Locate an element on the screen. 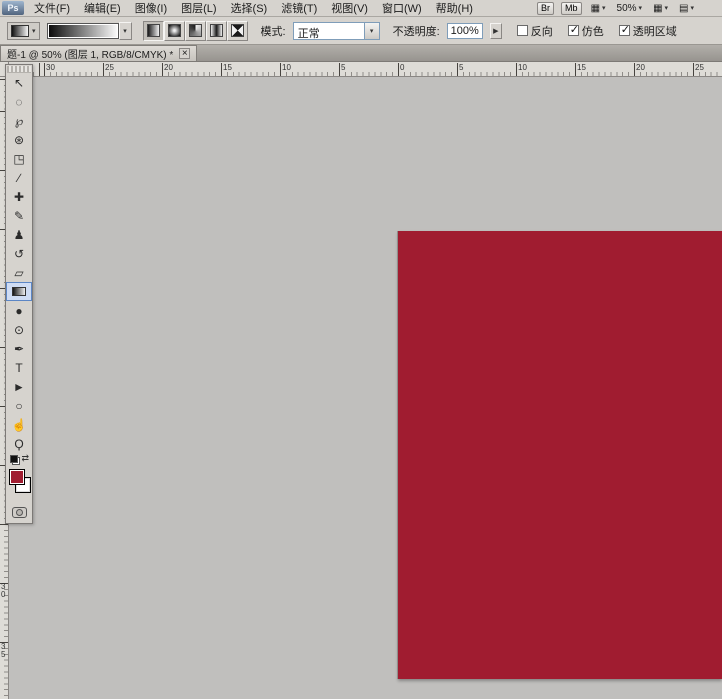  menu-filter: 滤镜(T) is located at coordinates (299, 8).